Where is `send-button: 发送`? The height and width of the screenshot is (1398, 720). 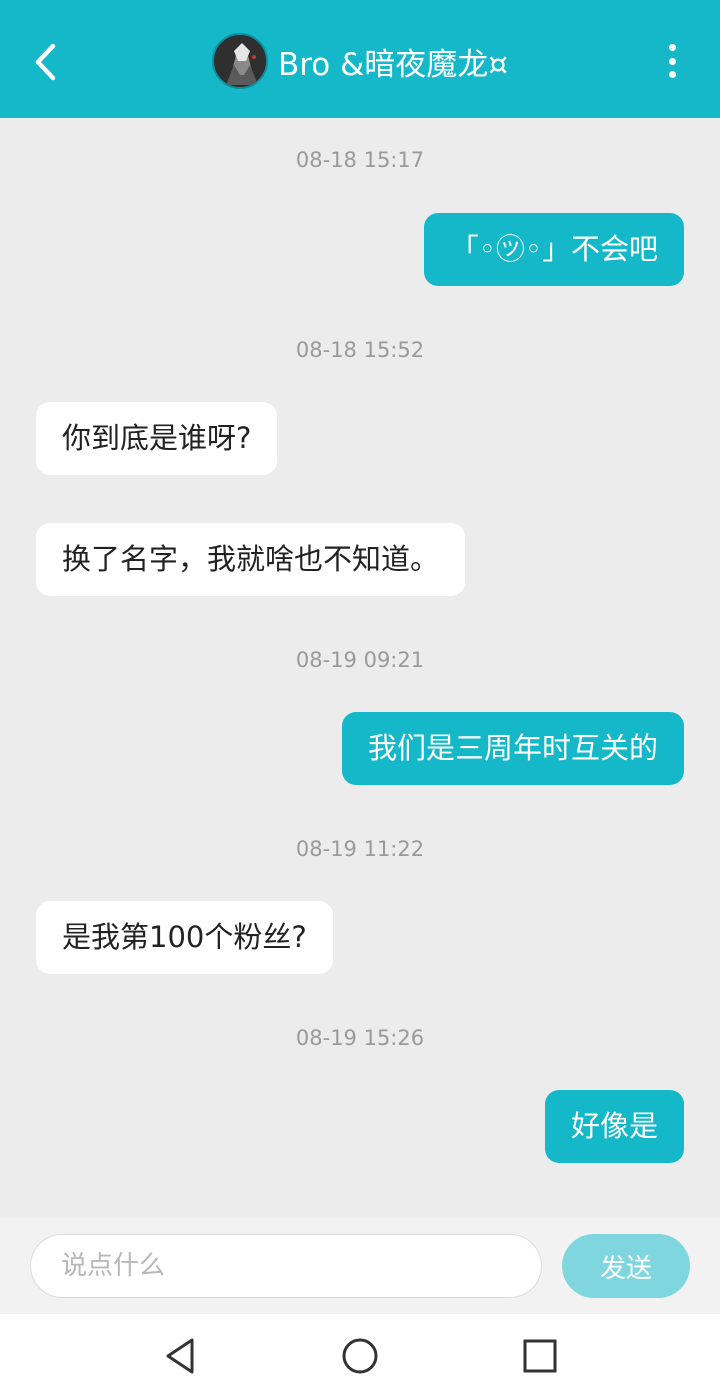 send-button: 发送 is located at coordinates (626, 1266).